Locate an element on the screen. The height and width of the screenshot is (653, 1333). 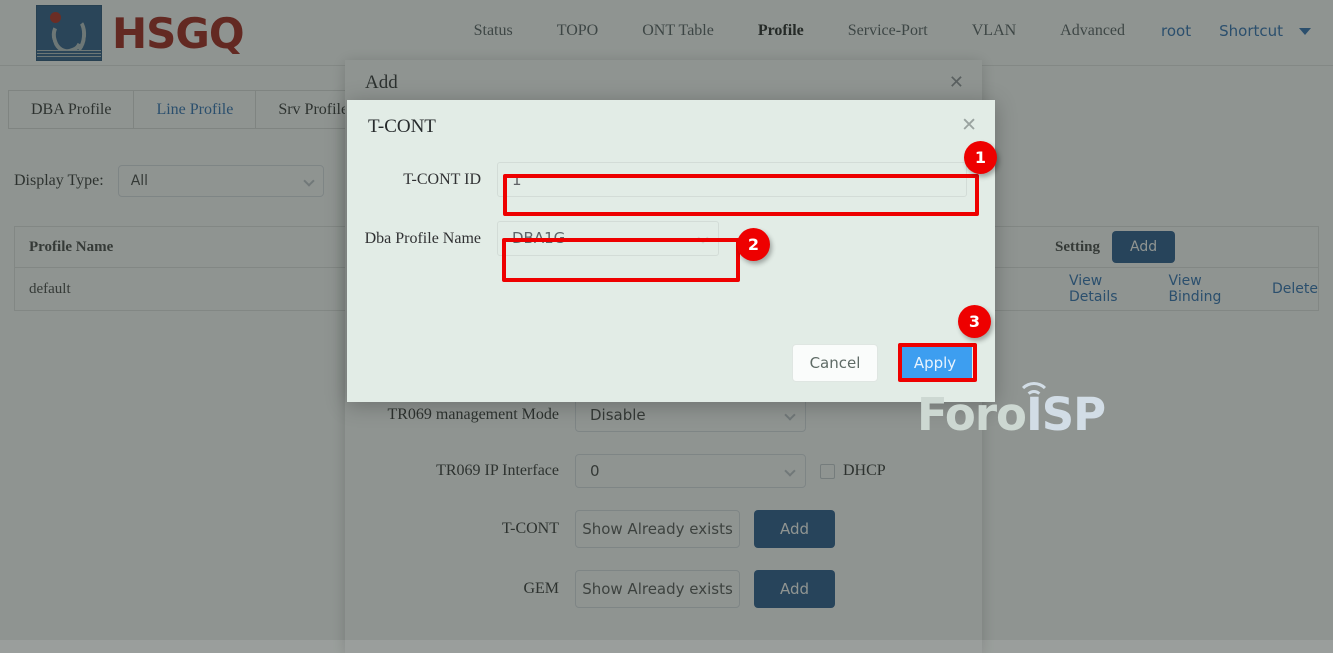
wifi-arc-icon is located at coordinates (1034, 399).